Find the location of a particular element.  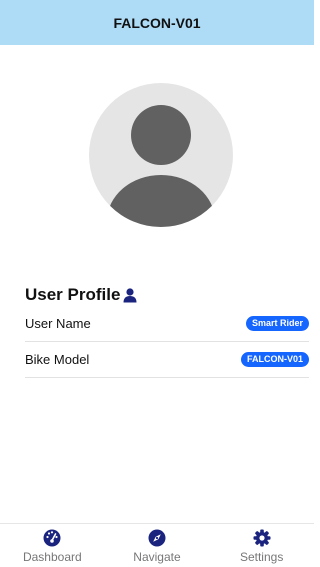

speedometer-icon is located at coordinates (52, 538).